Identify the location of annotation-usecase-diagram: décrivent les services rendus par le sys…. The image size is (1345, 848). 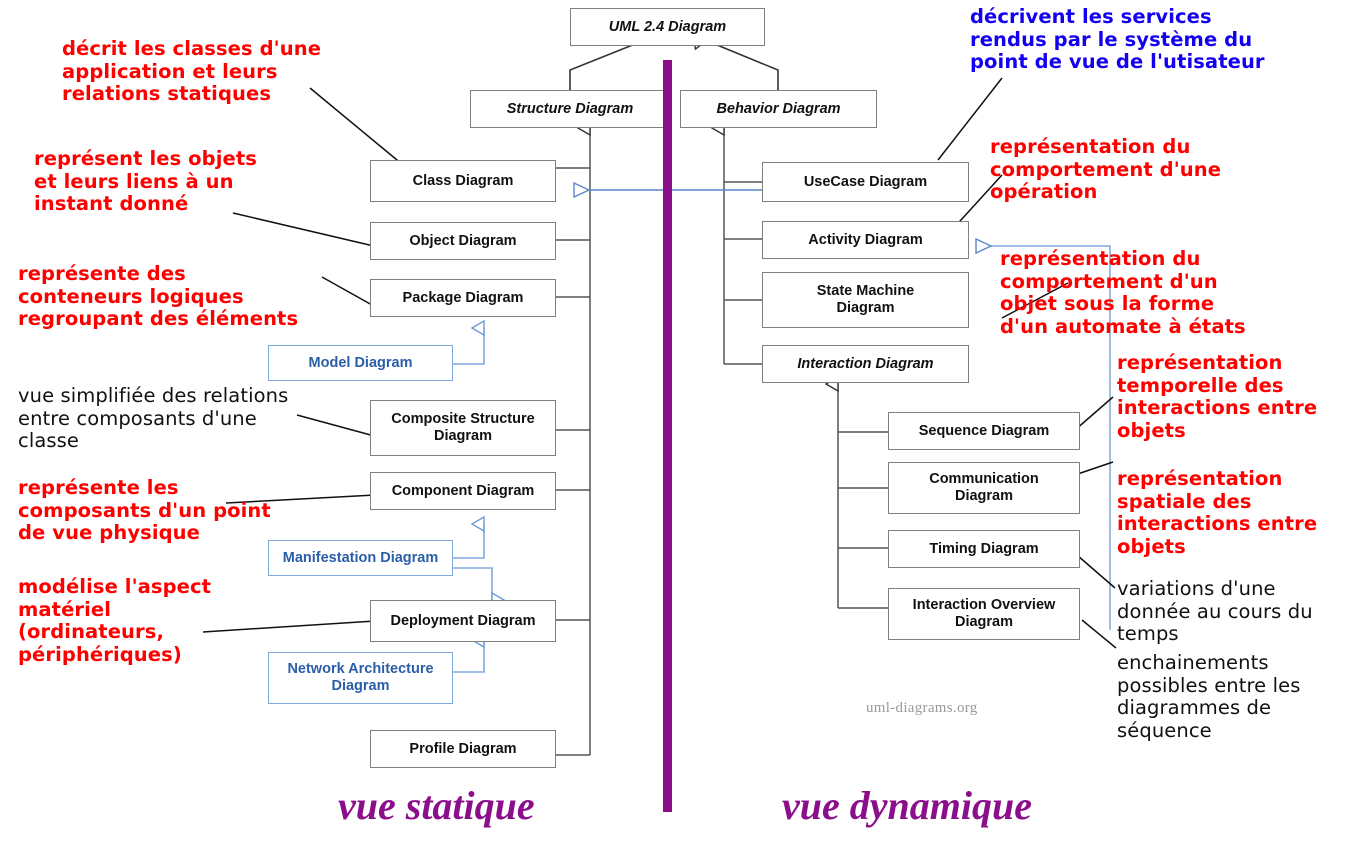
(1117, 39).